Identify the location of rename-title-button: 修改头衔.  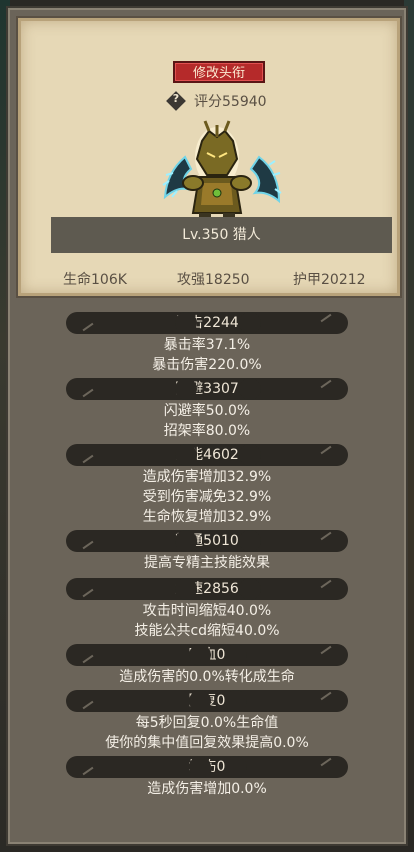
(219, 72).